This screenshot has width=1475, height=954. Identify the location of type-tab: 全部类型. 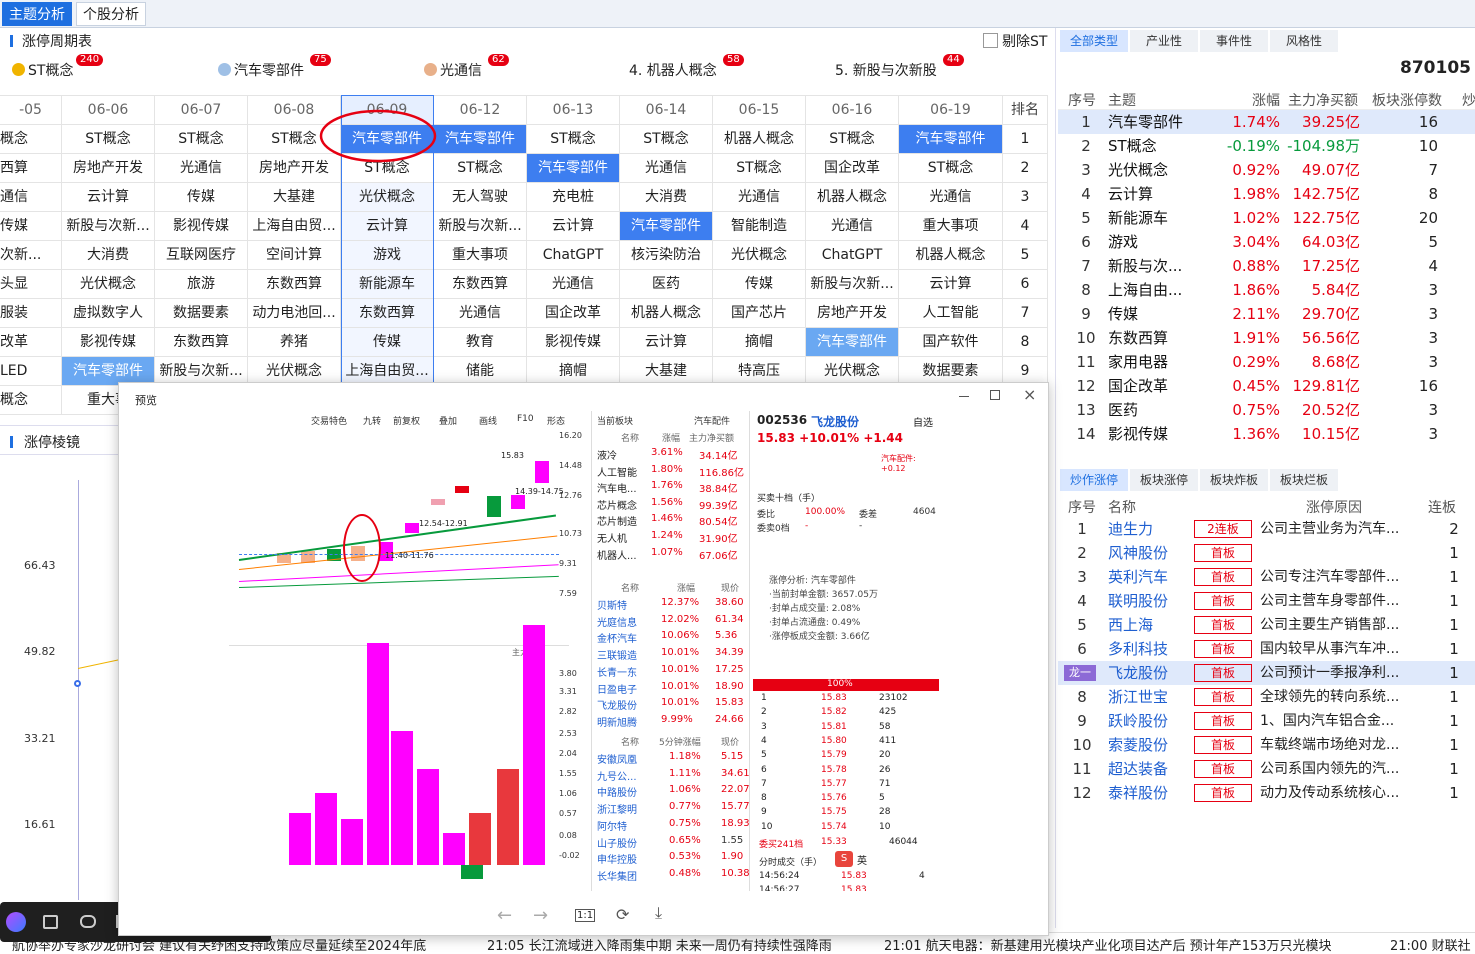
(1094, 41).